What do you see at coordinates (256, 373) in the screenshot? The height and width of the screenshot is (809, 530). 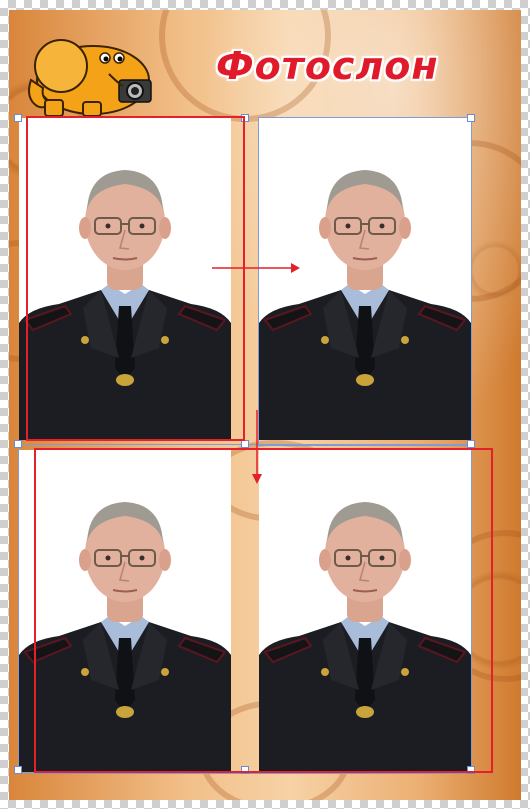 I see `annotation-arrows` at bounding box center [256, 373].